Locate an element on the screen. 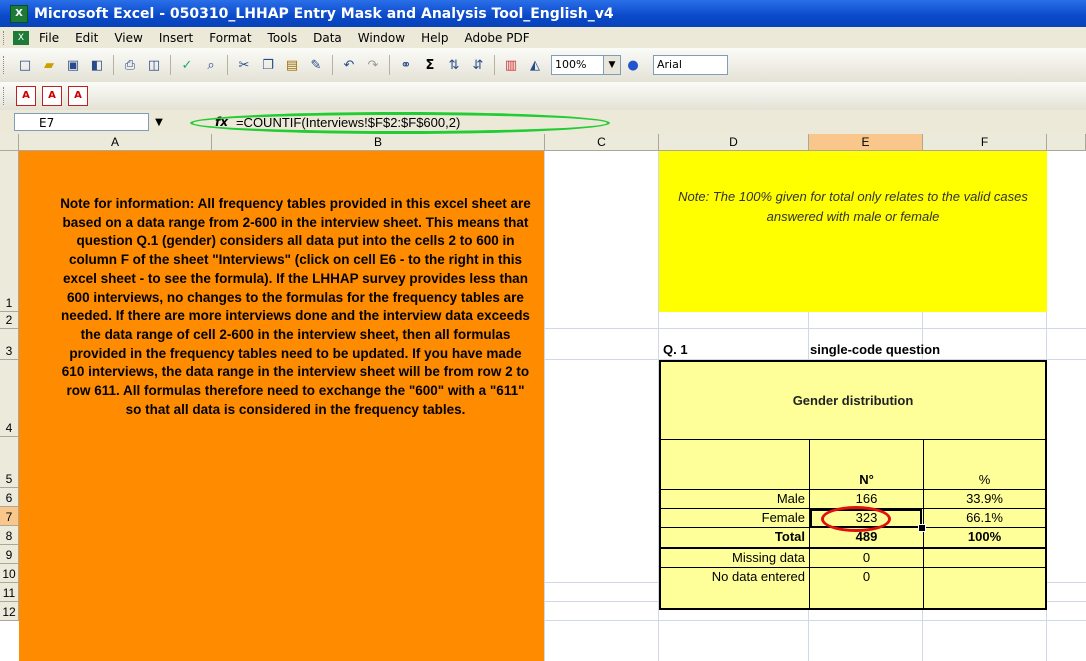 The height and width of the screenshot is (661, 1086). row-label-female: Female is located at coordinates (733, 517).